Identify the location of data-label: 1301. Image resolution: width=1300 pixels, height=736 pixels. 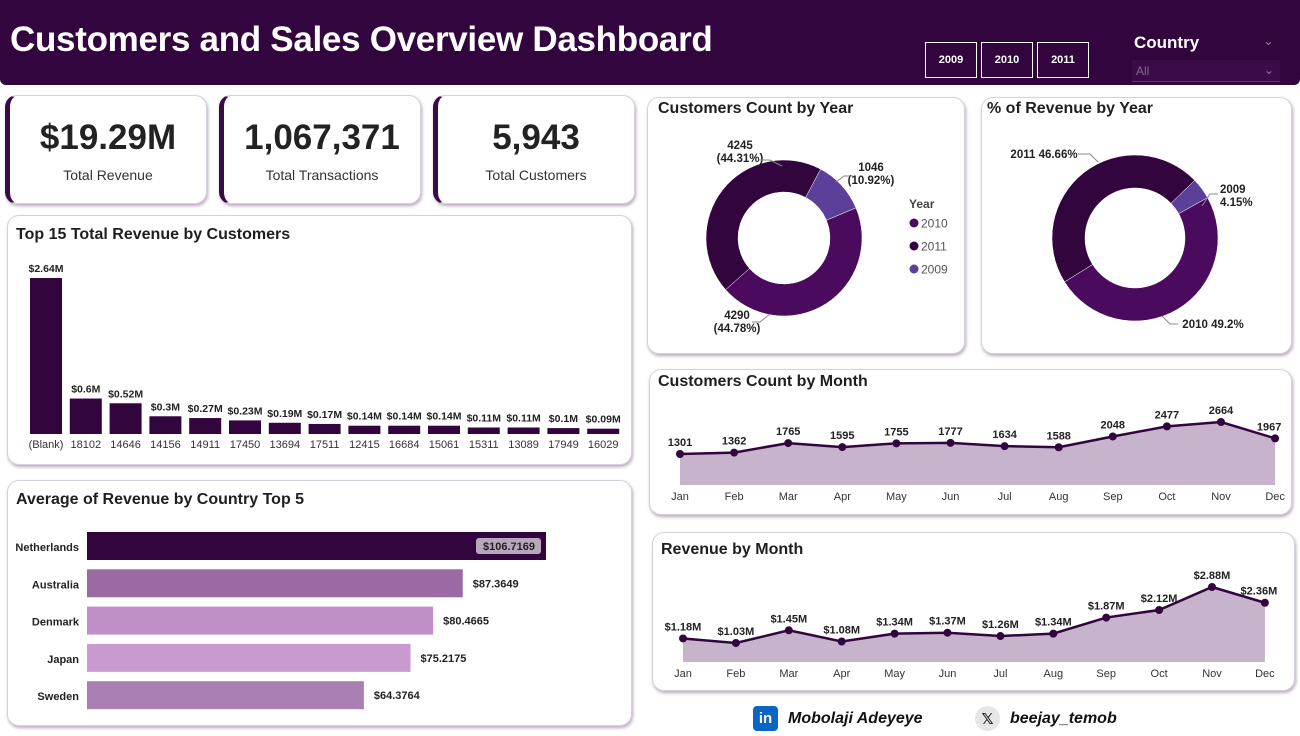
(680, 443).